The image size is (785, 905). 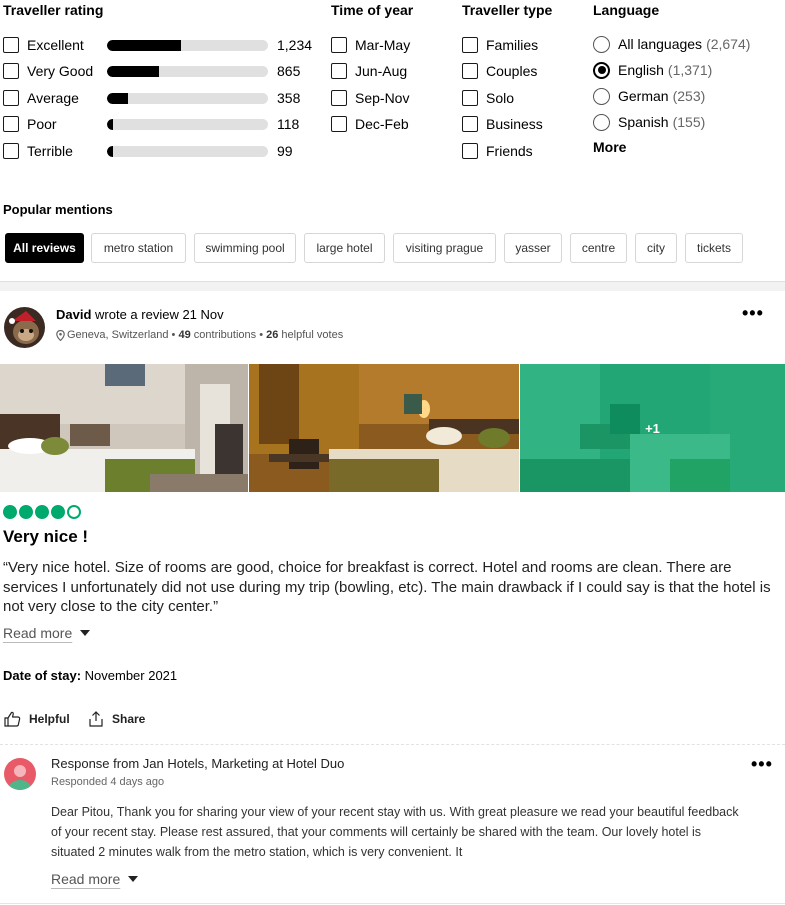 I want to click on language-option: All languages (2,674), so click(x=671, y=44).